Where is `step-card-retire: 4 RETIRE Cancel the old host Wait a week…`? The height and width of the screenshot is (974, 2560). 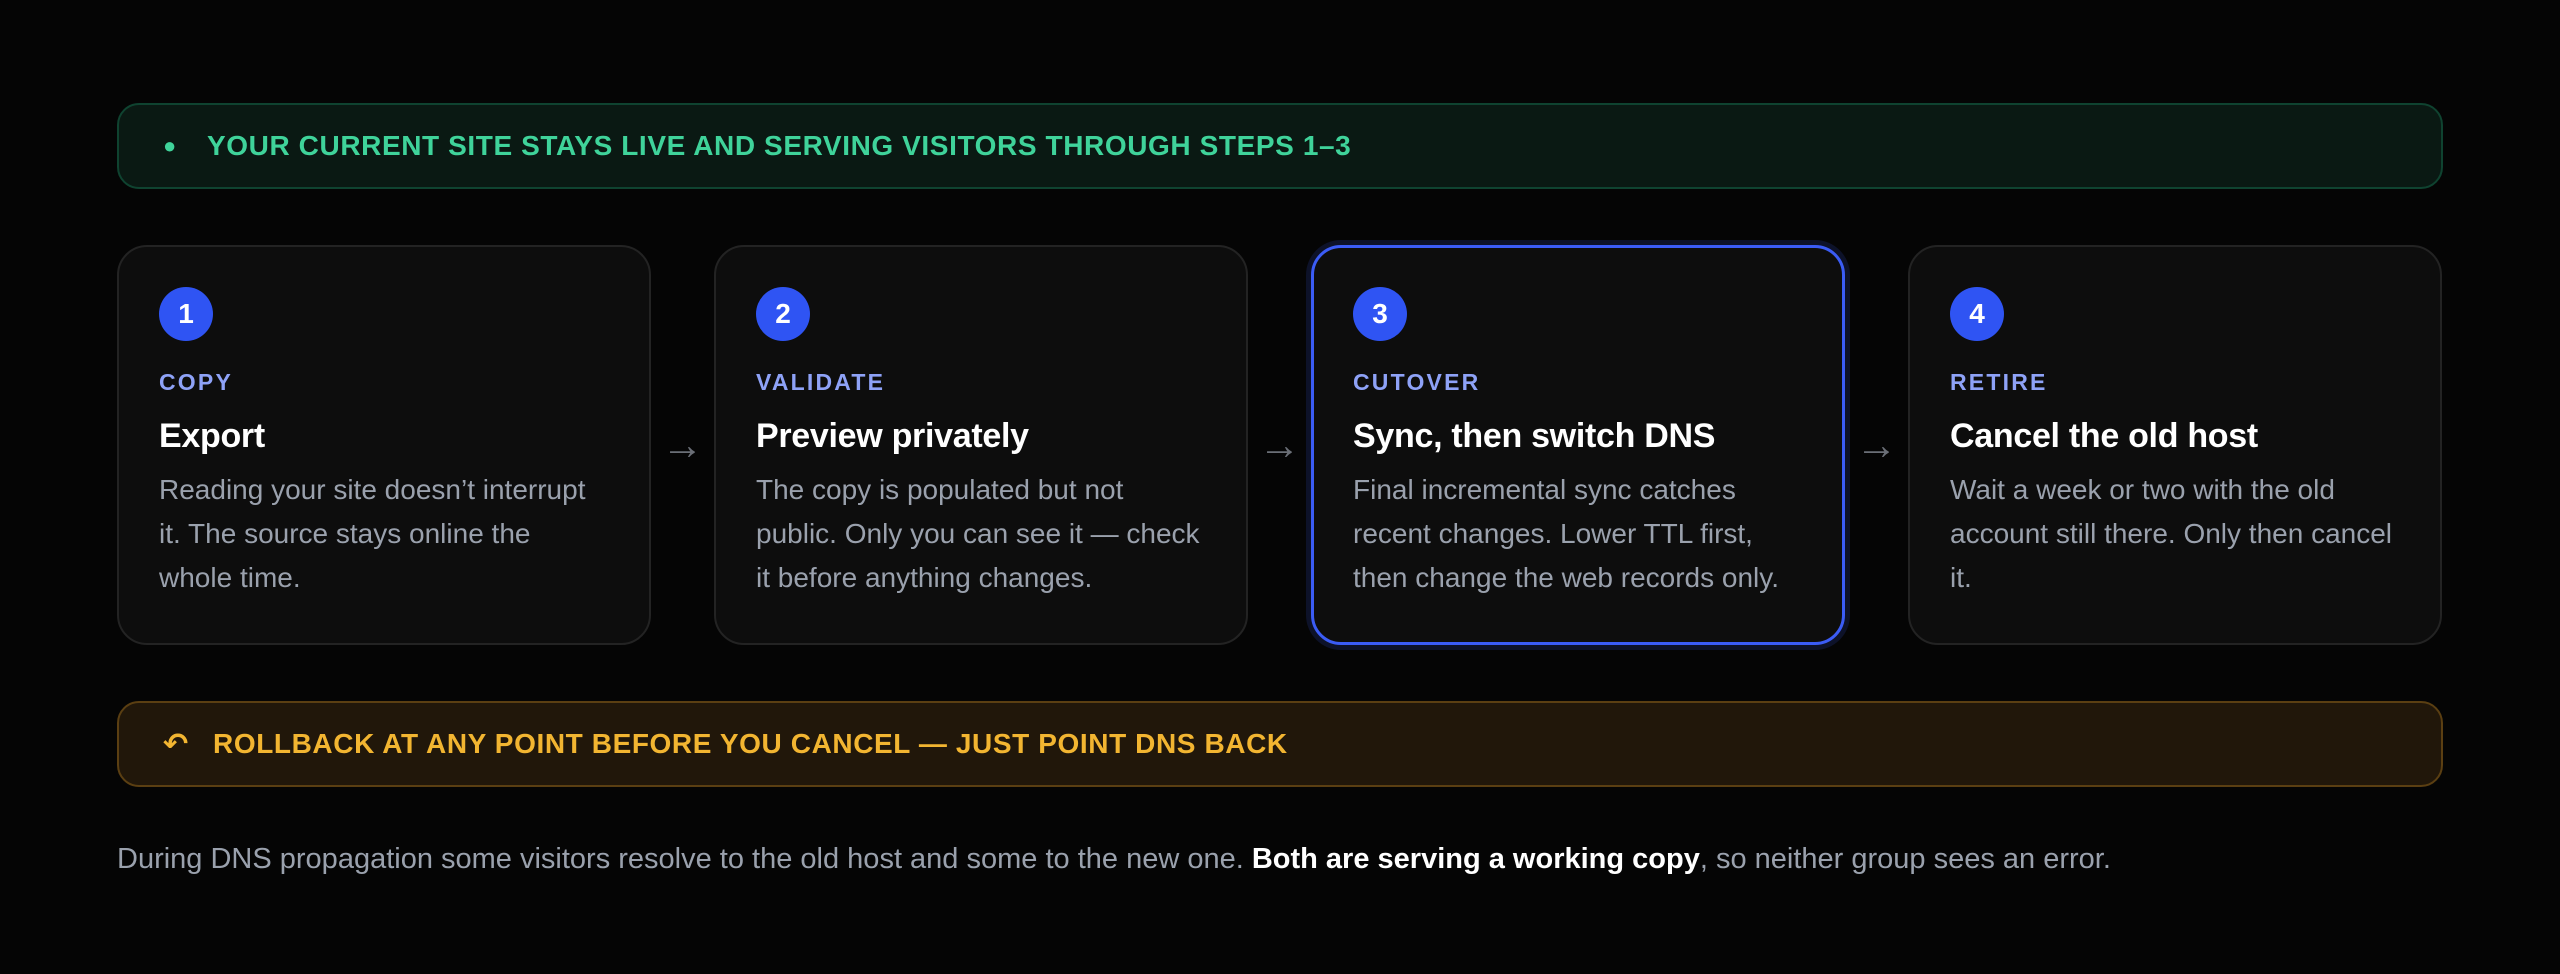
step-card-retire: 4 RETIRE Cancel the old host Wait a week… is located at coordinates (2175, 445).